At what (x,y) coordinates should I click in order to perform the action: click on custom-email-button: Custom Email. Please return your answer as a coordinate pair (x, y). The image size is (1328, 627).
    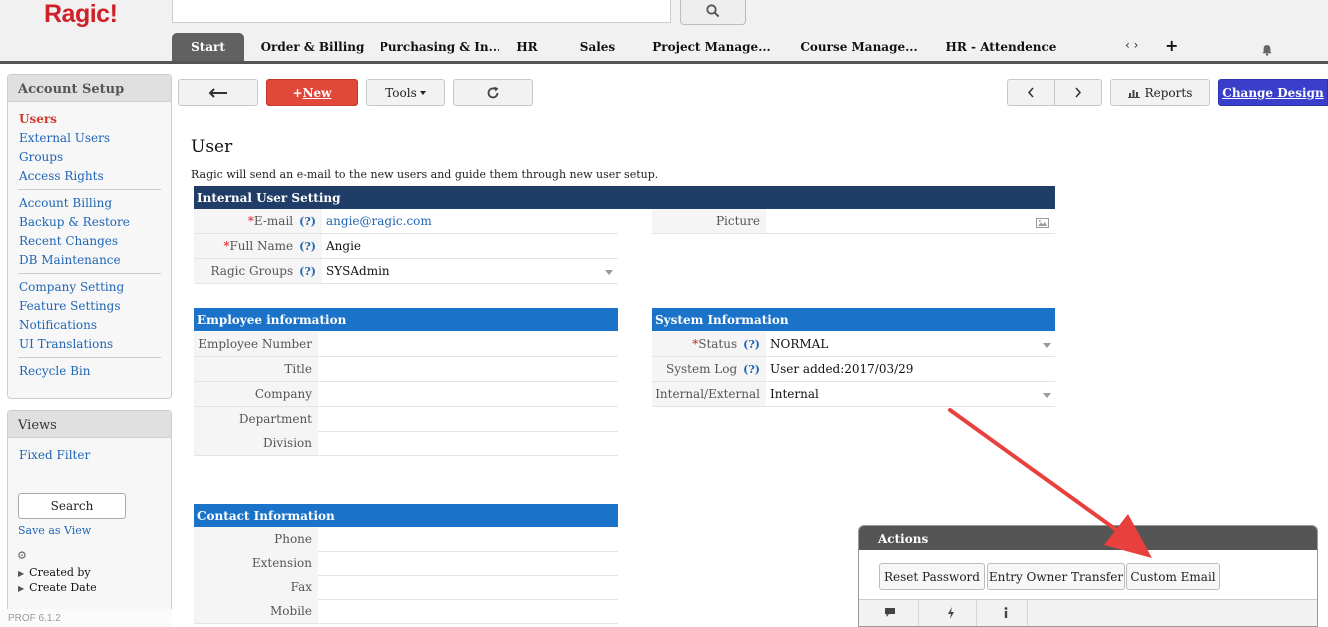
    Looking at the image, I should click on (1173, 576).